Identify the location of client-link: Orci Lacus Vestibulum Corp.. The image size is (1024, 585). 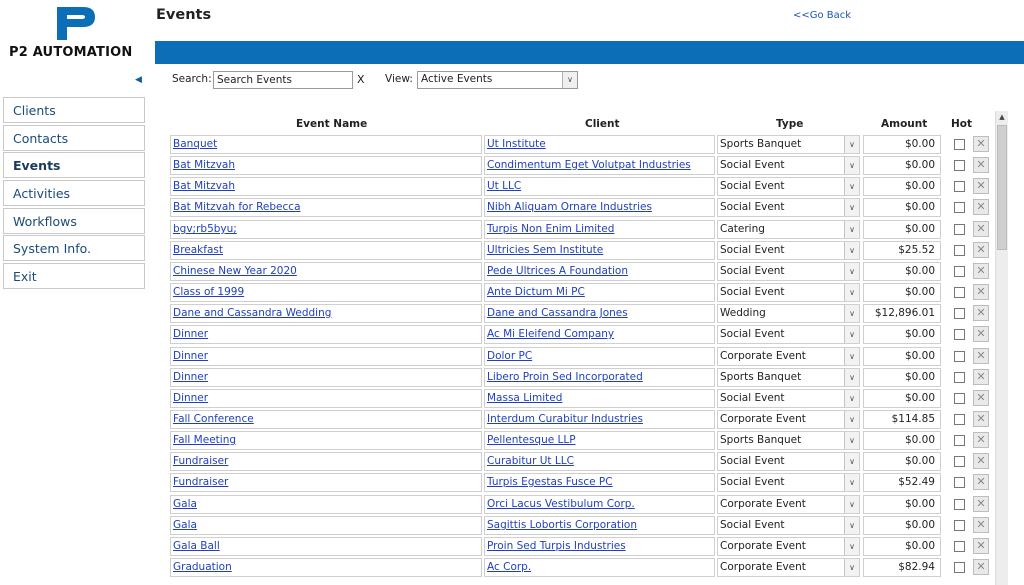
(599, 504).